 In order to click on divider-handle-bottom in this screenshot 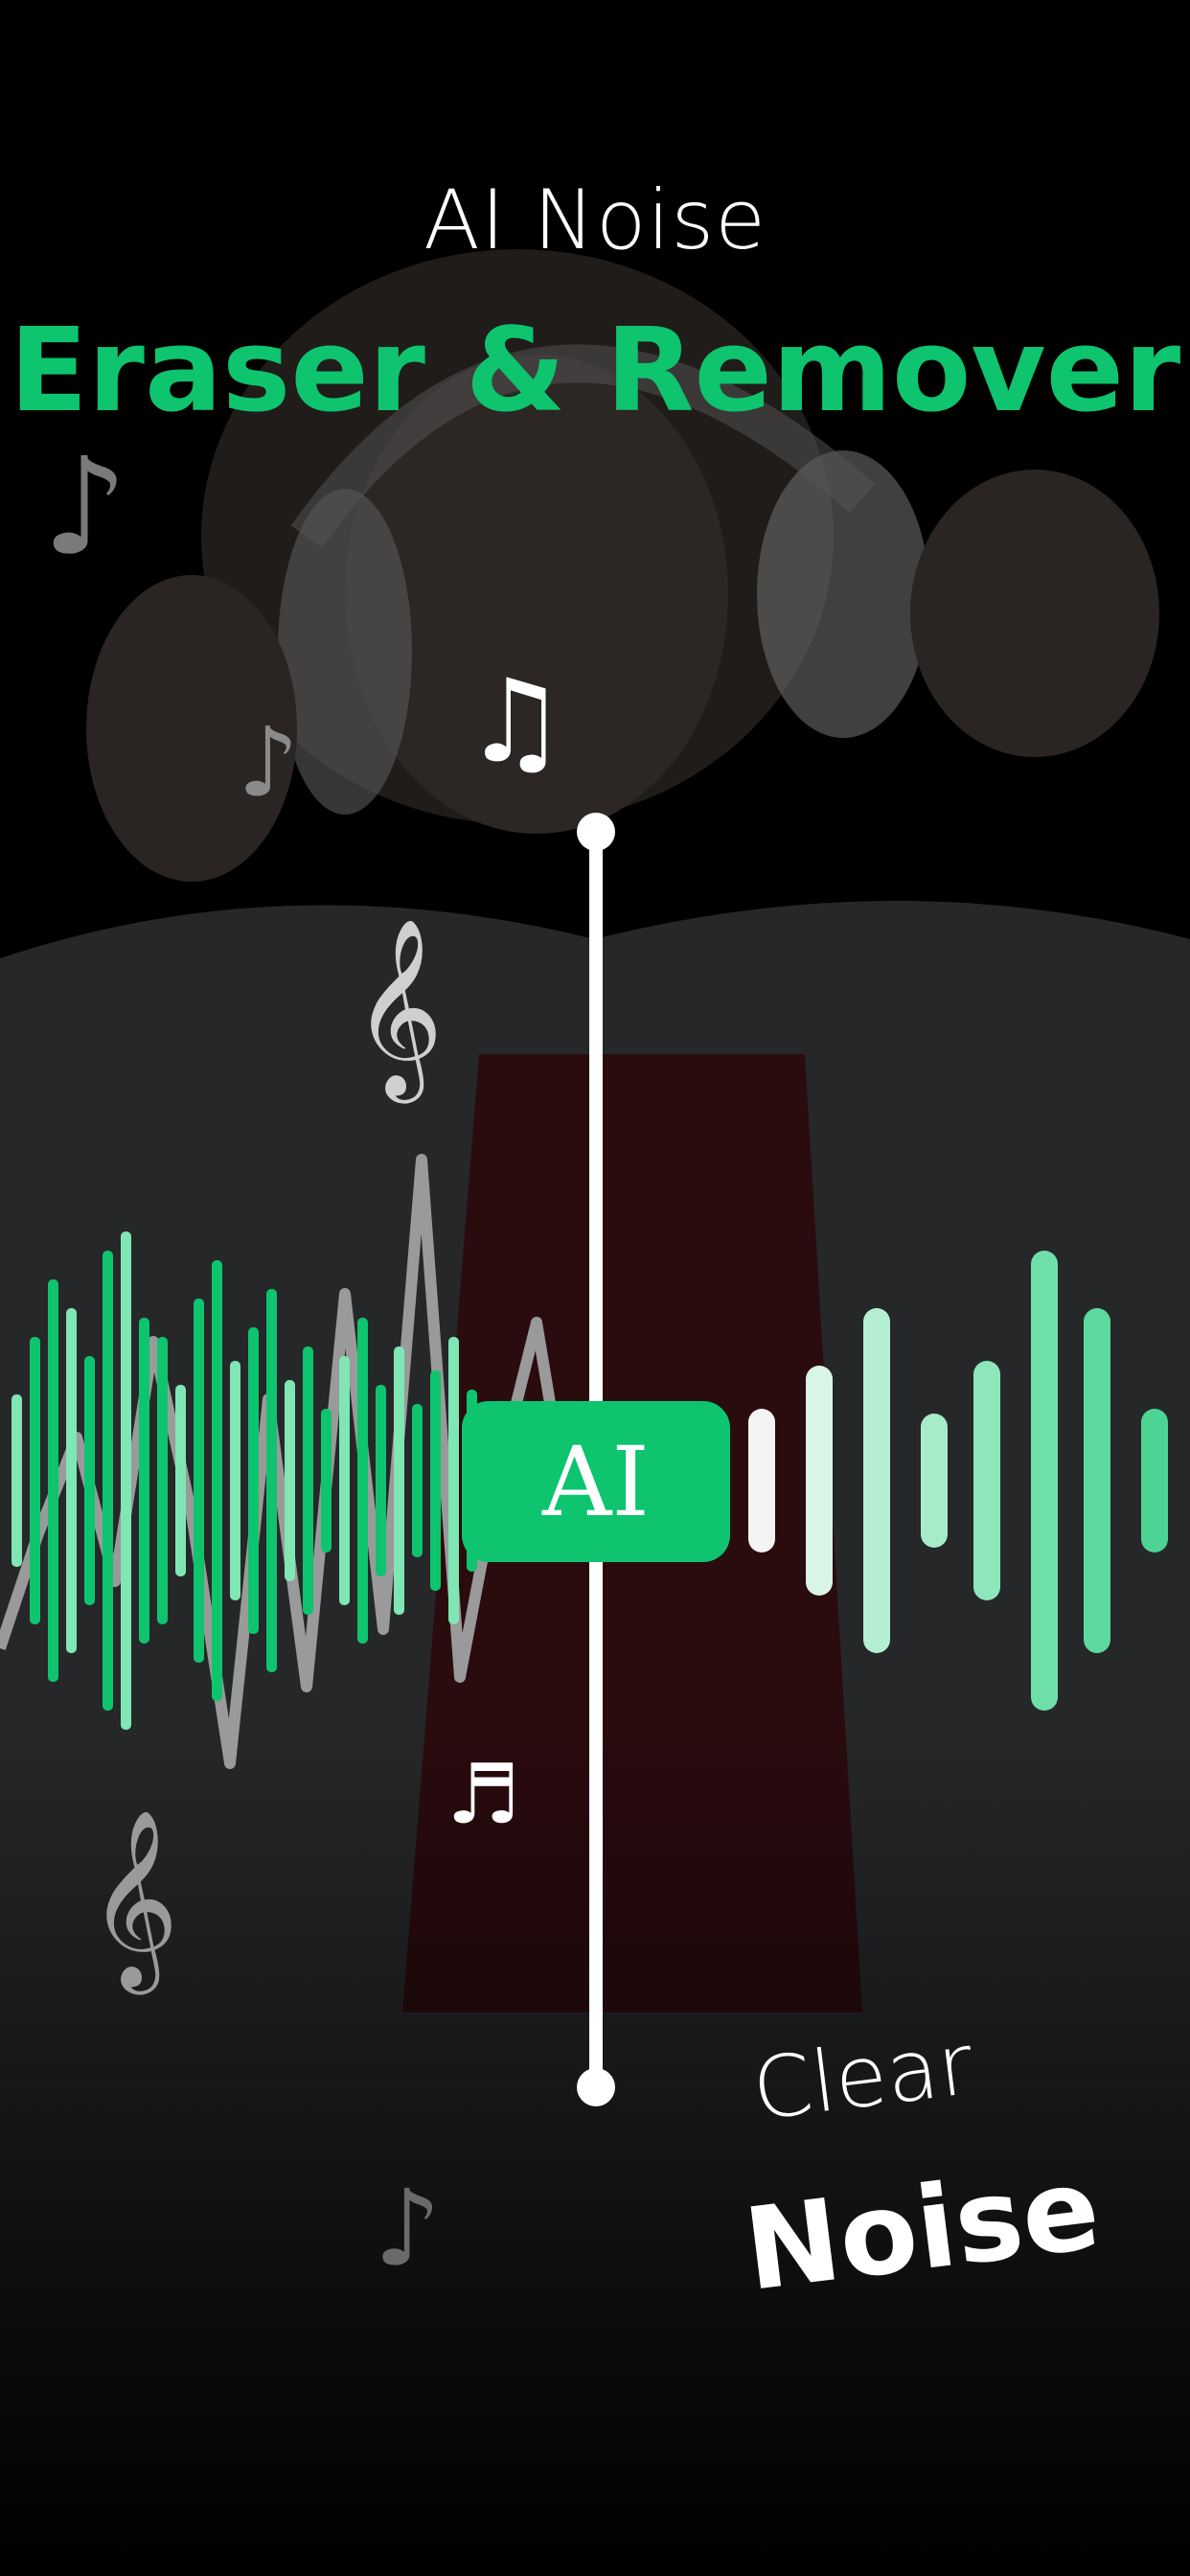, I will do `click(596, 2087)`.